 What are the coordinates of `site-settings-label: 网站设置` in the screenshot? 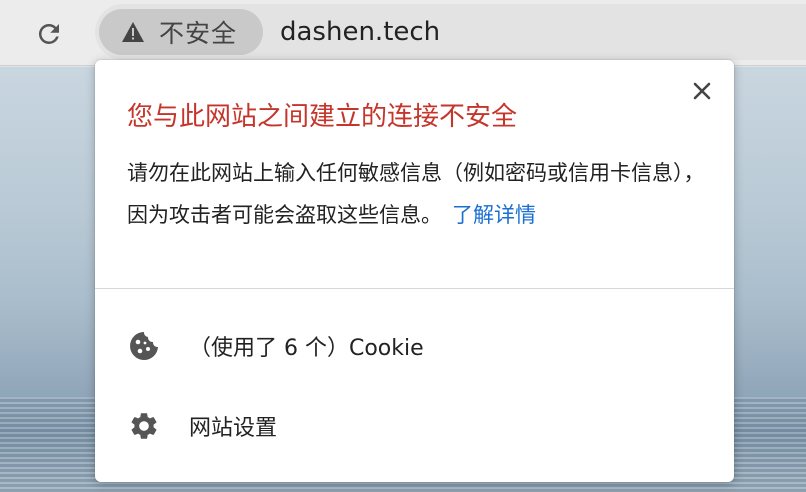 It's located at (233, 428).